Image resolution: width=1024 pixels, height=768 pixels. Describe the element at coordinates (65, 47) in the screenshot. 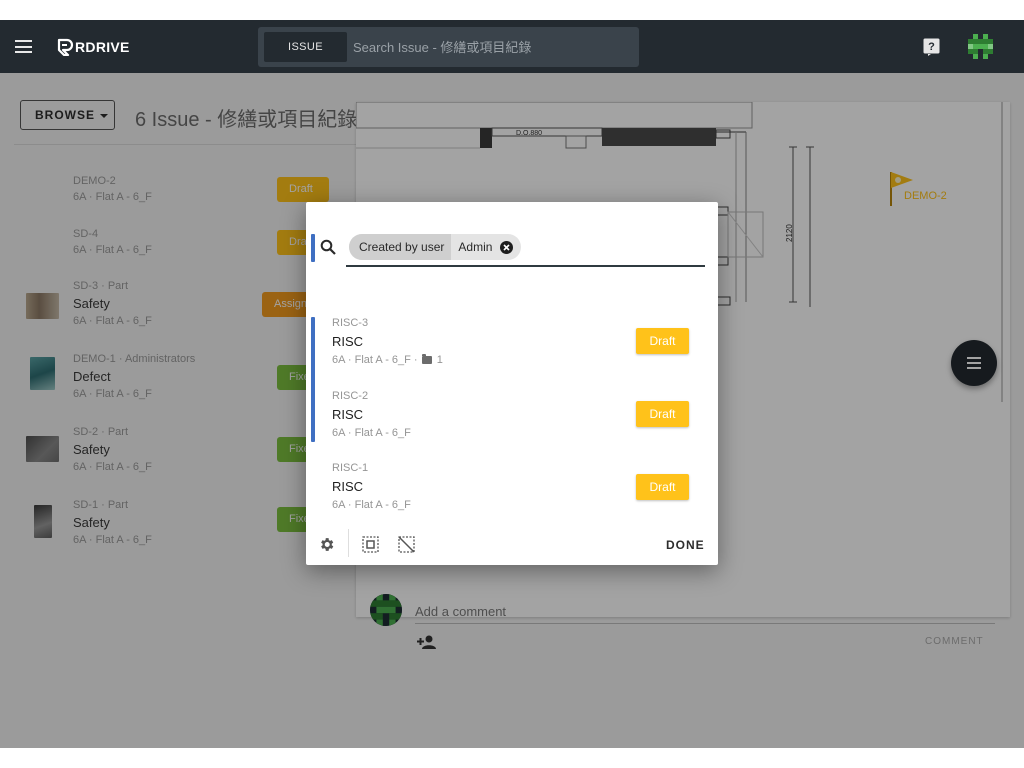

I see `rdrive-logo-icon` at that location.